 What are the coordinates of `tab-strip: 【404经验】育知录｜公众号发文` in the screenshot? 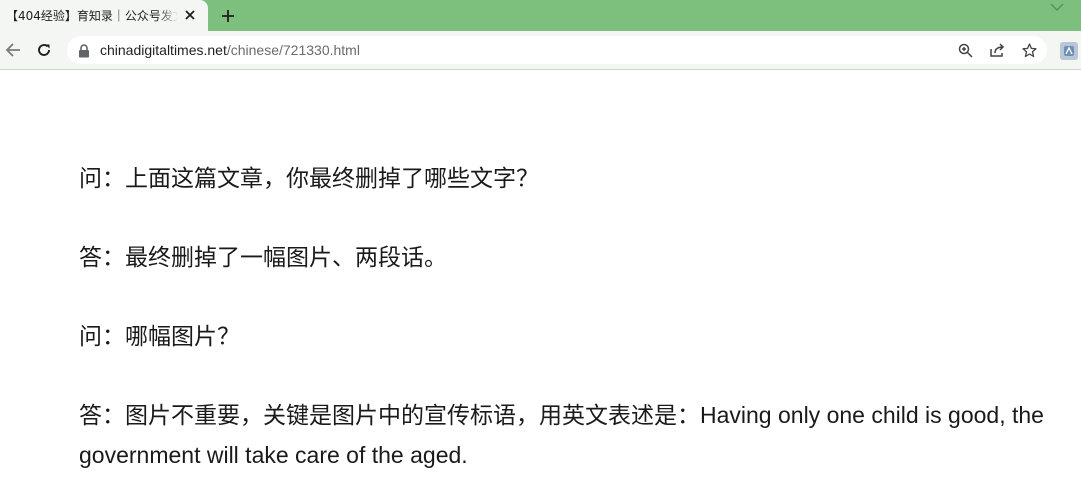 It's located at (540, 15).